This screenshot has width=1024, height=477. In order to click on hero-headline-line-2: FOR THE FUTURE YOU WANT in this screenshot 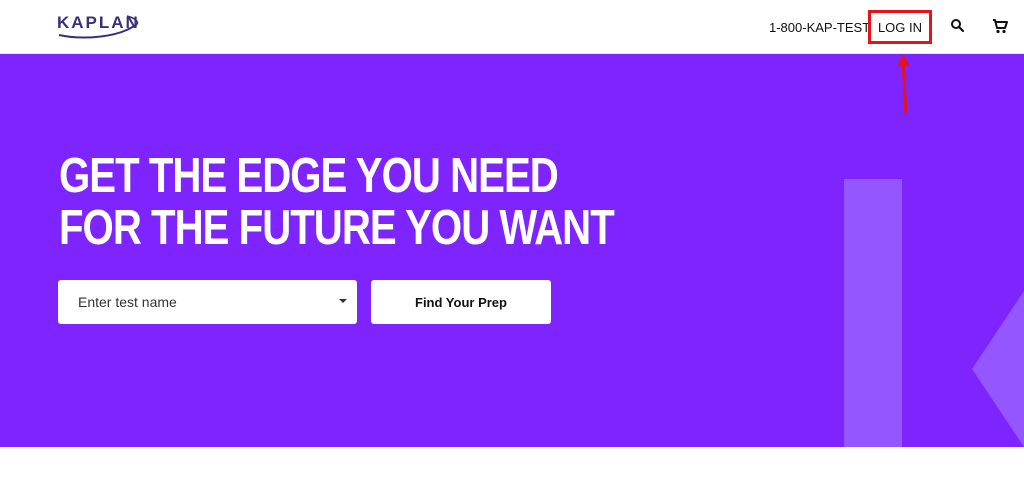, I will do `click(337, 228)`.